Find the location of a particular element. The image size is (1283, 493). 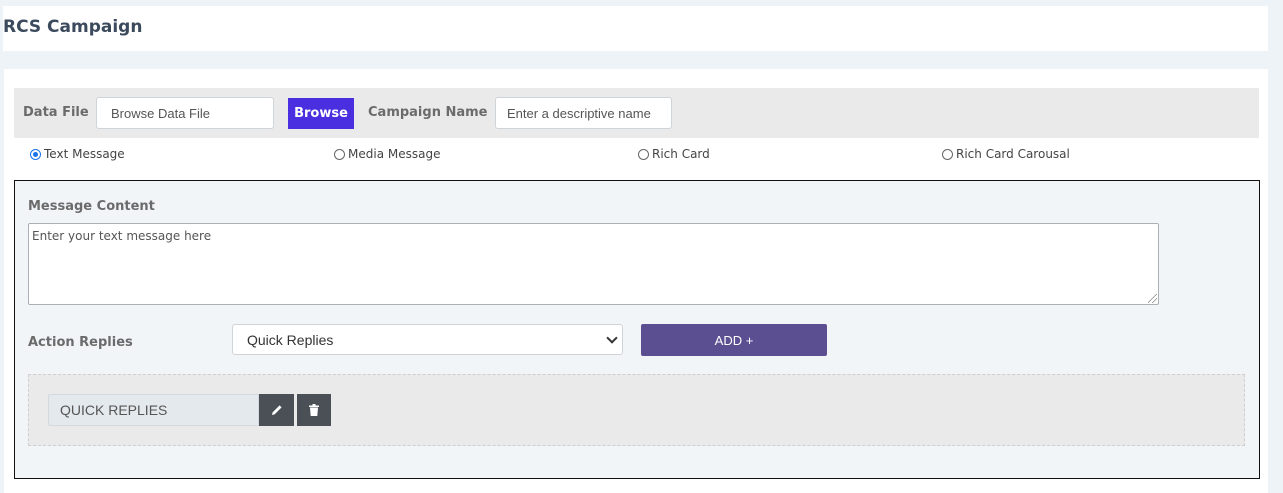

add-button: ADD + is located at coordinates (734, 340).